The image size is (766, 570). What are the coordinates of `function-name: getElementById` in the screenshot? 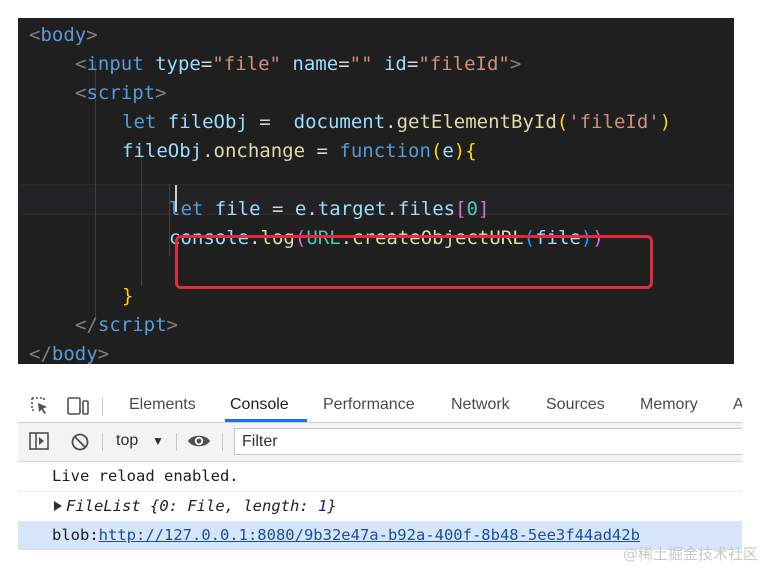 It's located at (476, 122).